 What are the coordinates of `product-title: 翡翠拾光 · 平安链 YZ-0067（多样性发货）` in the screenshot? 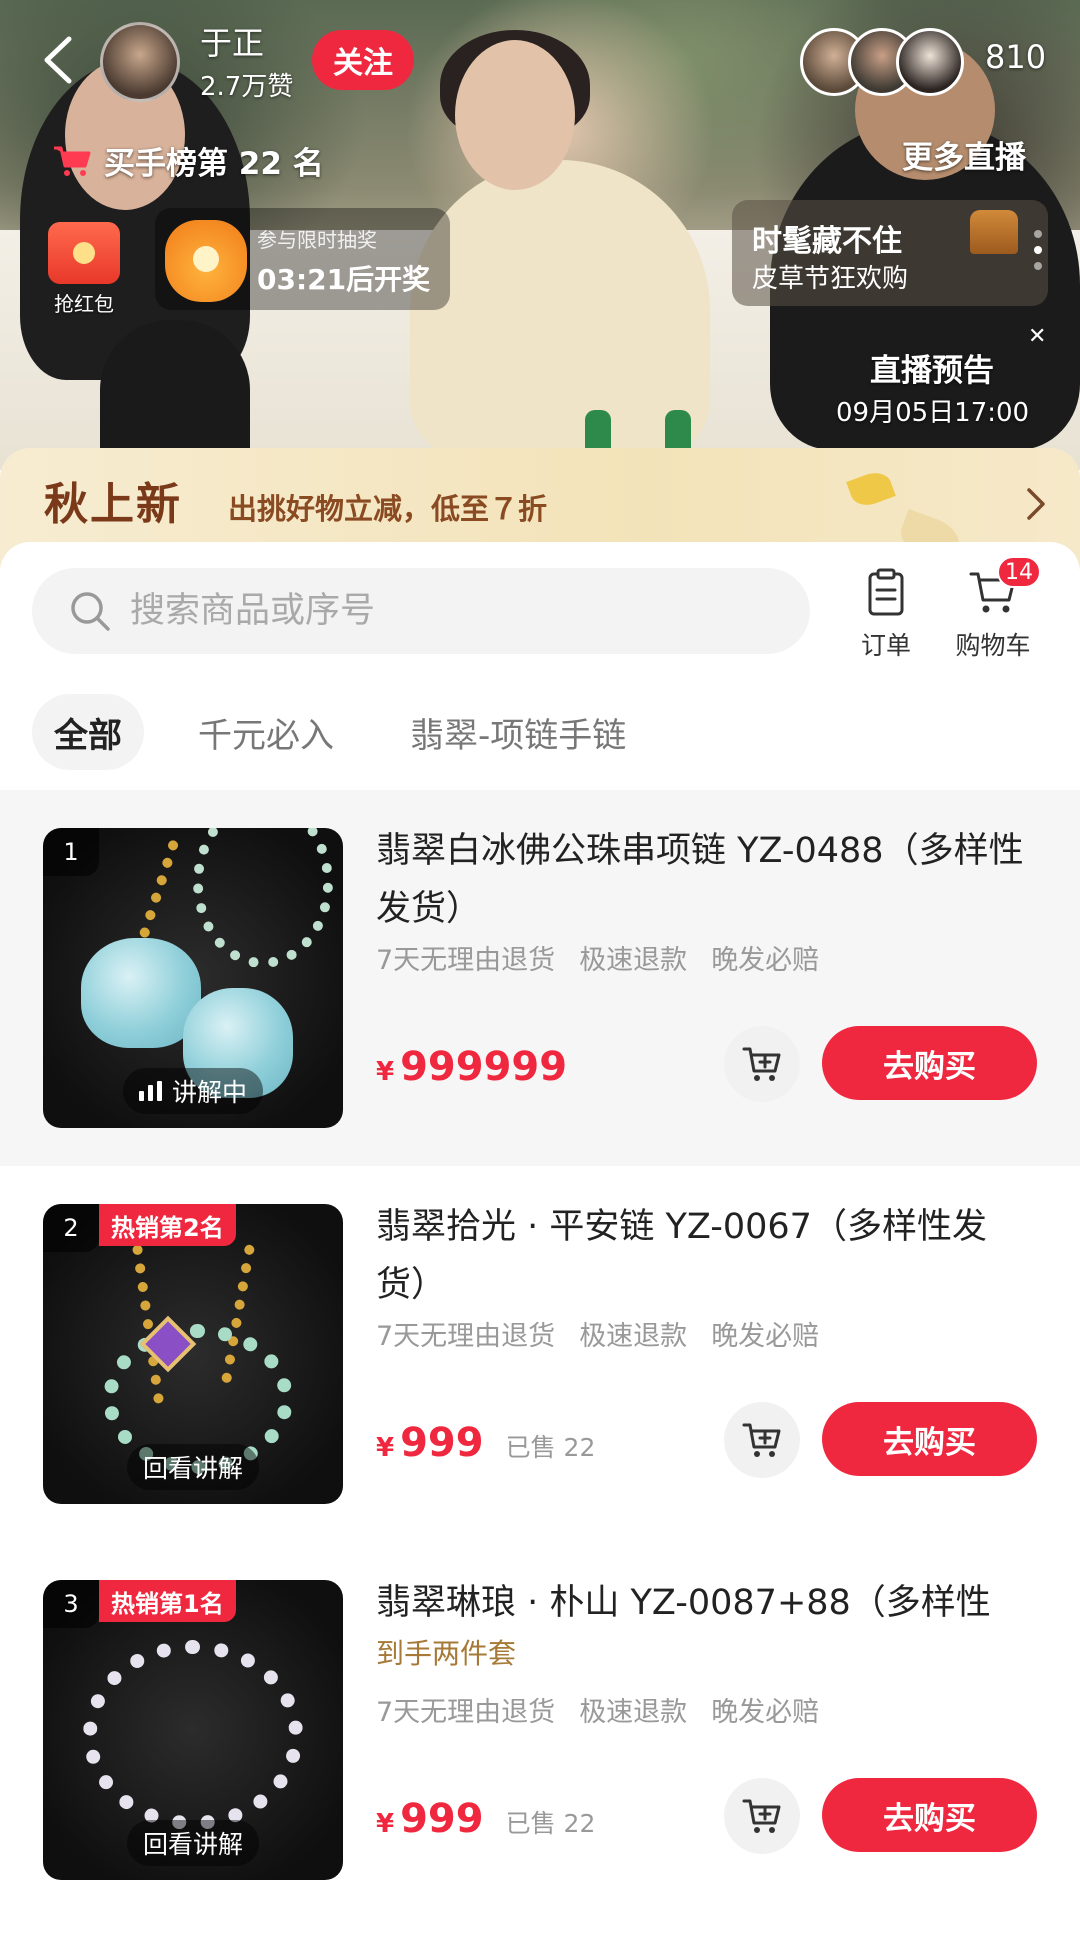 It's located at (706, 1256).